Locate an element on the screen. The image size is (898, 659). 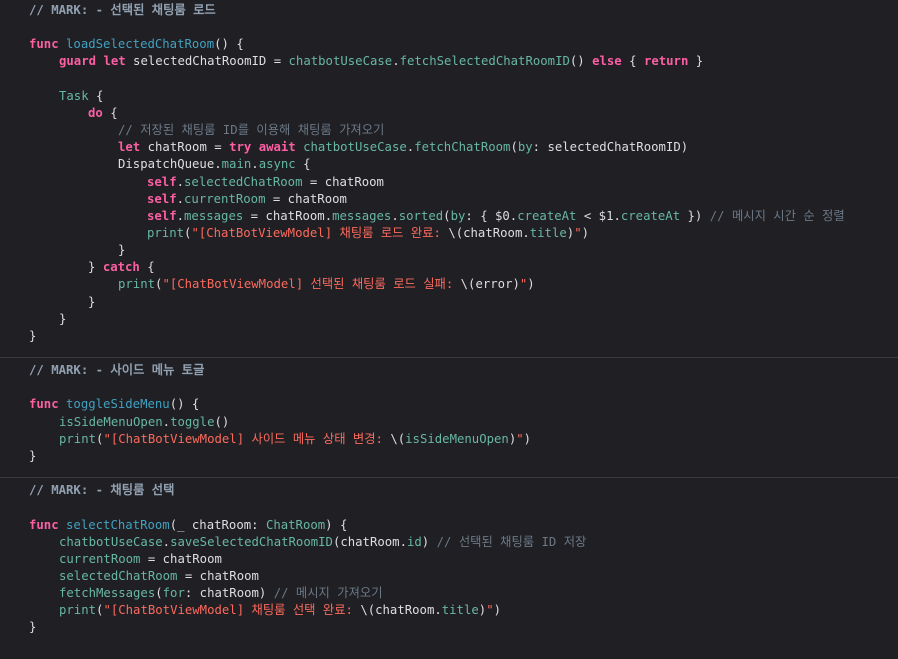
mark-comment: // MARK: - 사이드 메뉴 토글 is located at coordinates (117, 370).